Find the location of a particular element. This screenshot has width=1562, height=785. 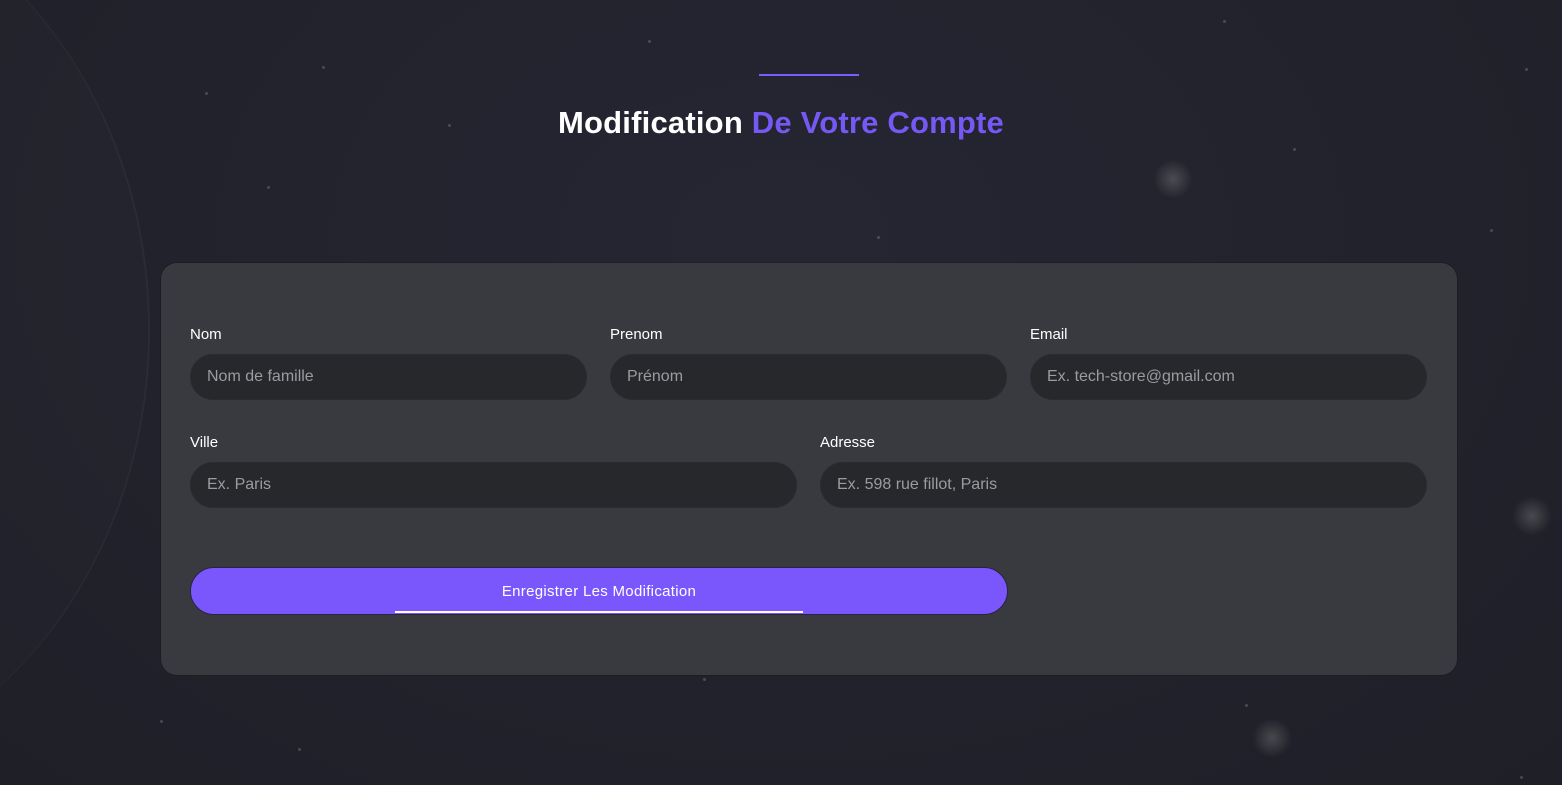

prenom-label: Prenom is located at coordinates (636, 334).